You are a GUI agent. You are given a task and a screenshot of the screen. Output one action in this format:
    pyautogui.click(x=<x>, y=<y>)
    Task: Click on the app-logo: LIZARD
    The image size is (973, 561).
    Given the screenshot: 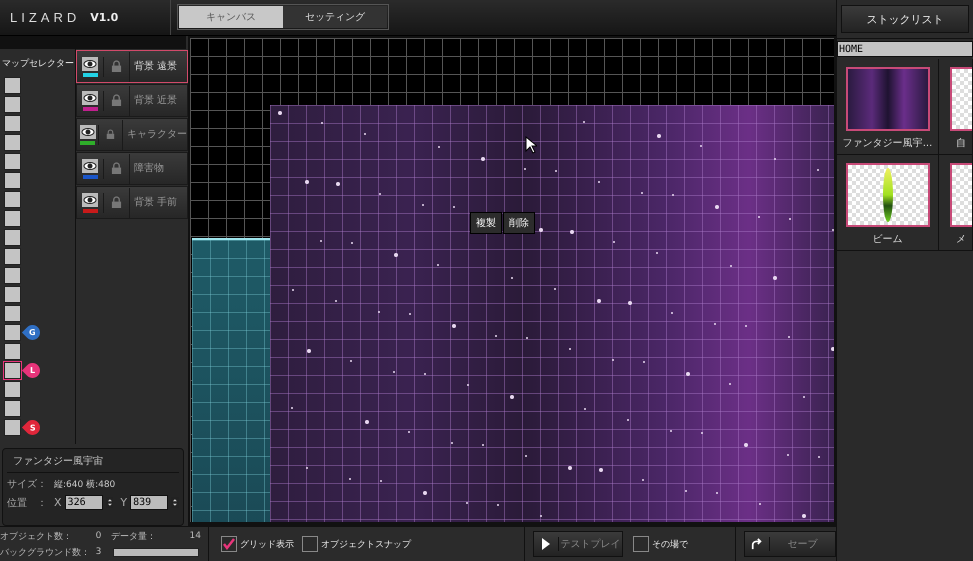 What is the action you would take?
    pyautogui.click(x=45, y=17)
    